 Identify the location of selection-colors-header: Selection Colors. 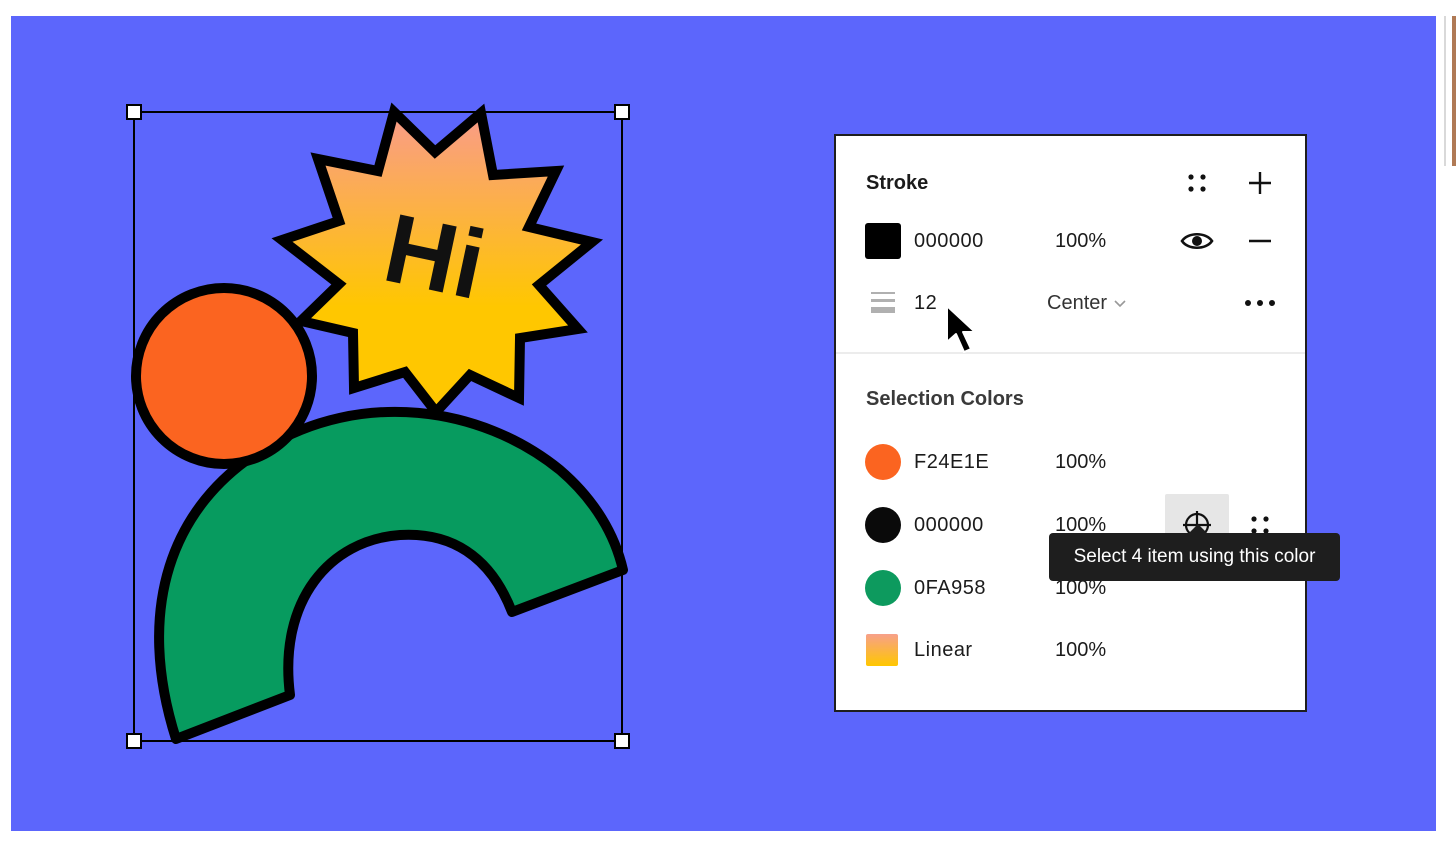
(1070, 399).